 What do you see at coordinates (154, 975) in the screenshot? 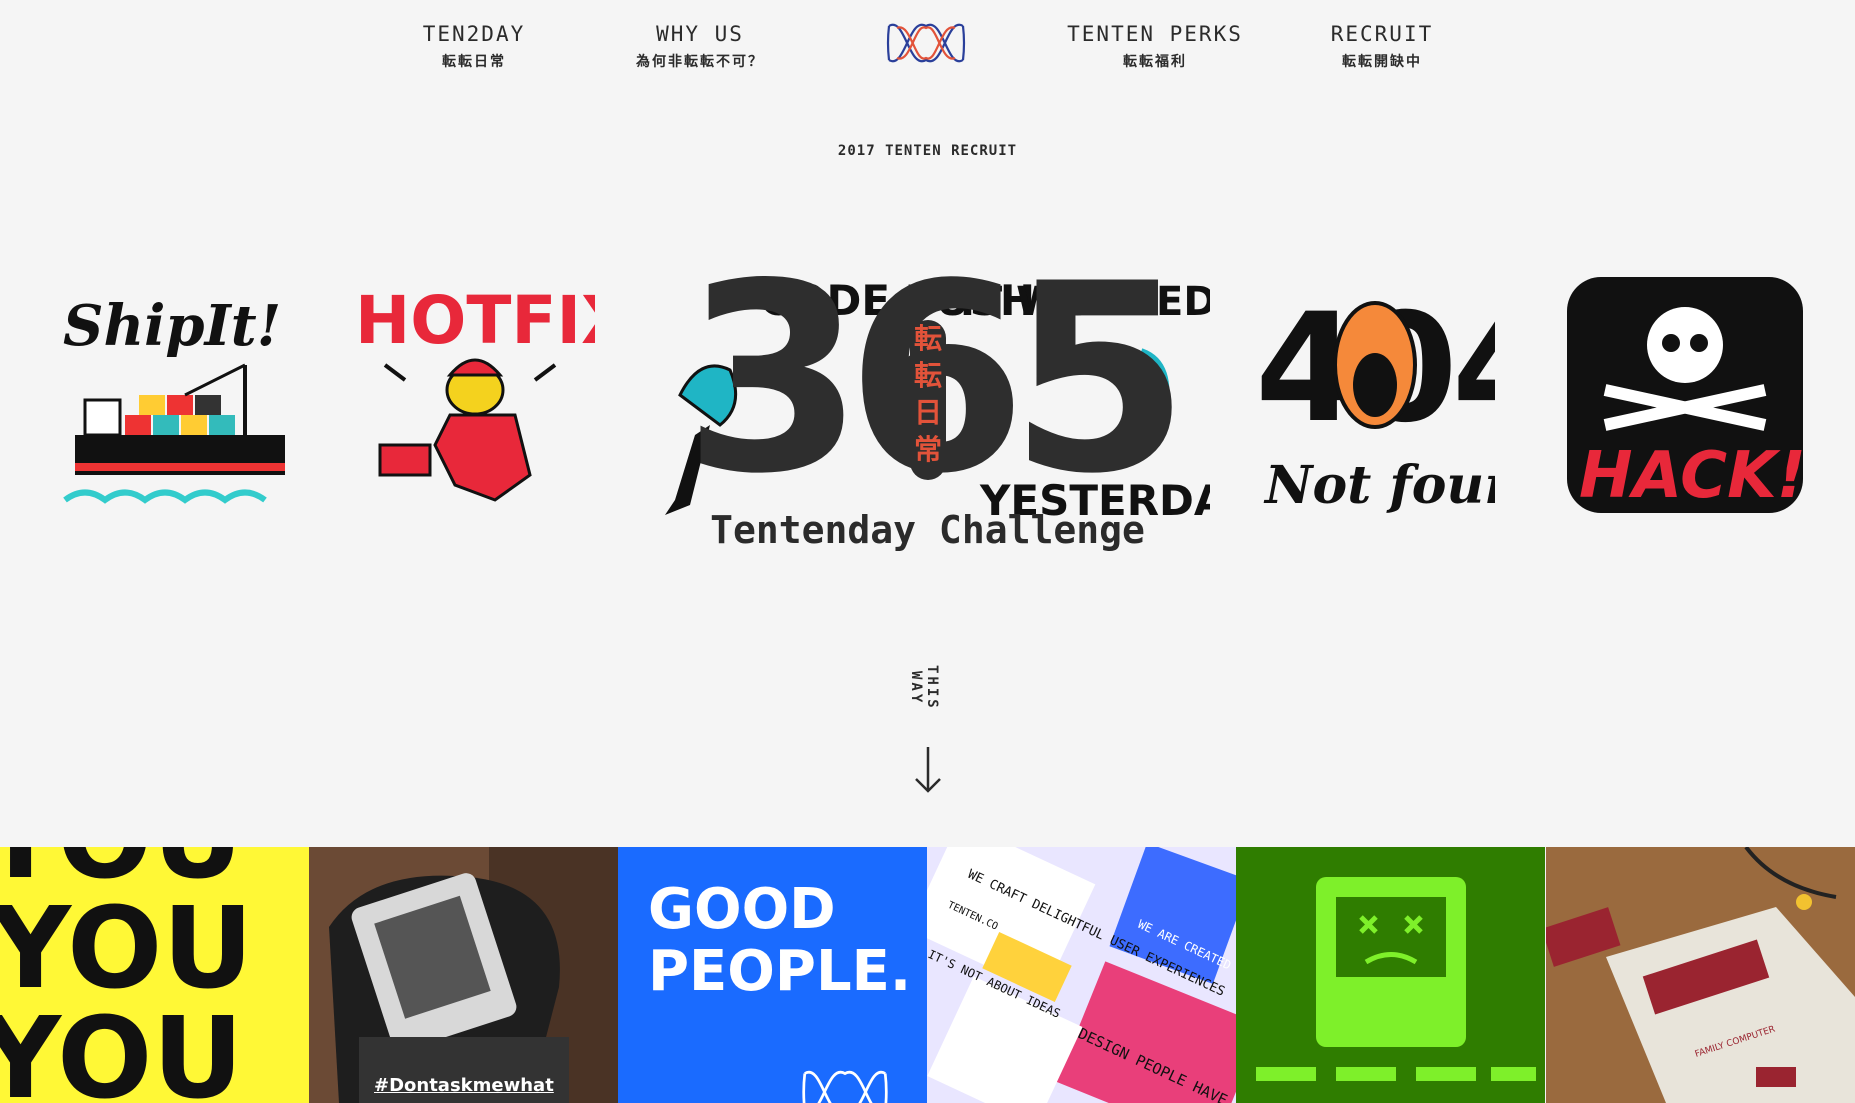
I see `tile-you: YOU YOU YOU` at bounding box center [154, 975].